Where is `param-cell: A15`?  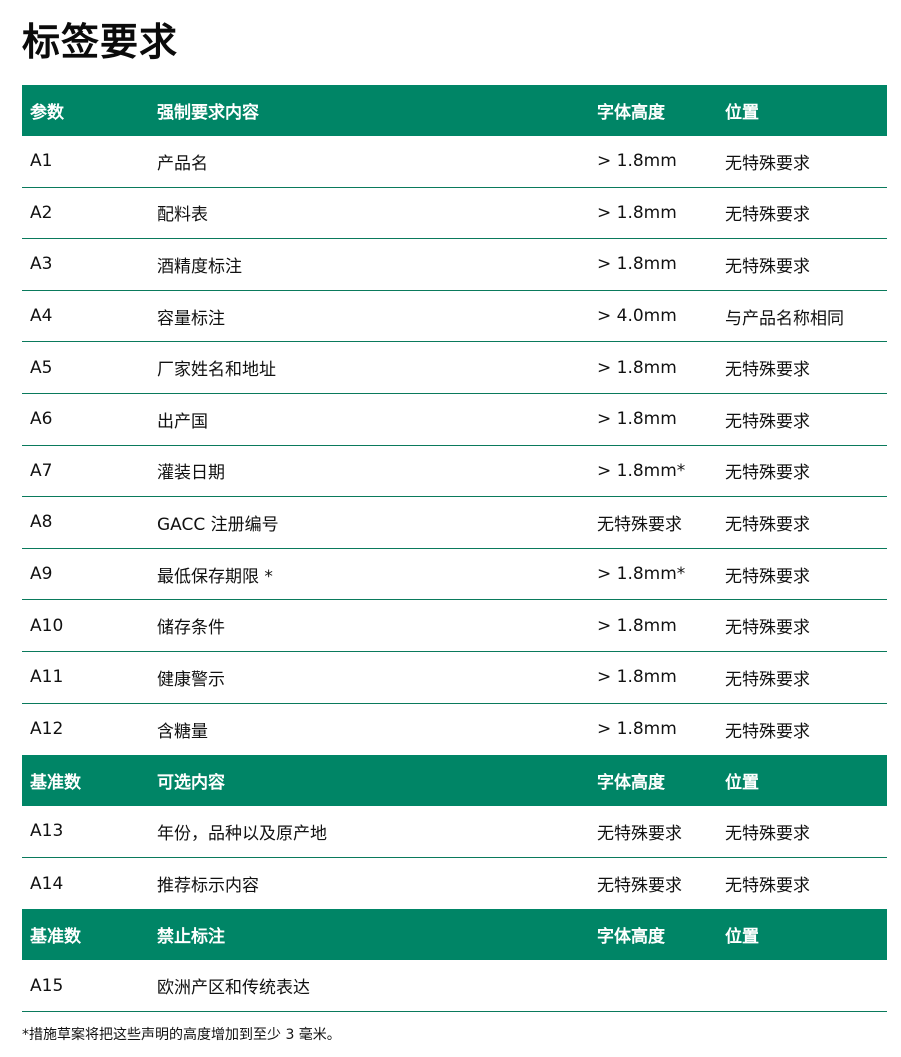
param-cell: A15 is located at coordinates (47, 985).